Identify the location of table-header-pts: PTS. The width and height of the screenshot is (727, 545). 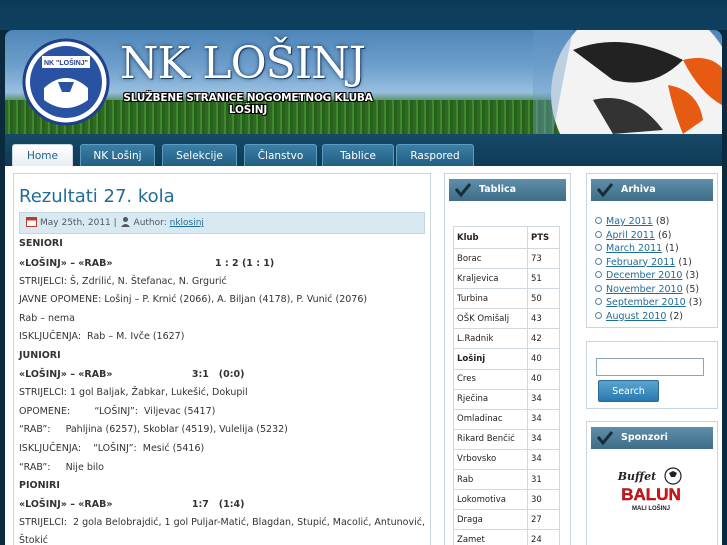
(543, 237).